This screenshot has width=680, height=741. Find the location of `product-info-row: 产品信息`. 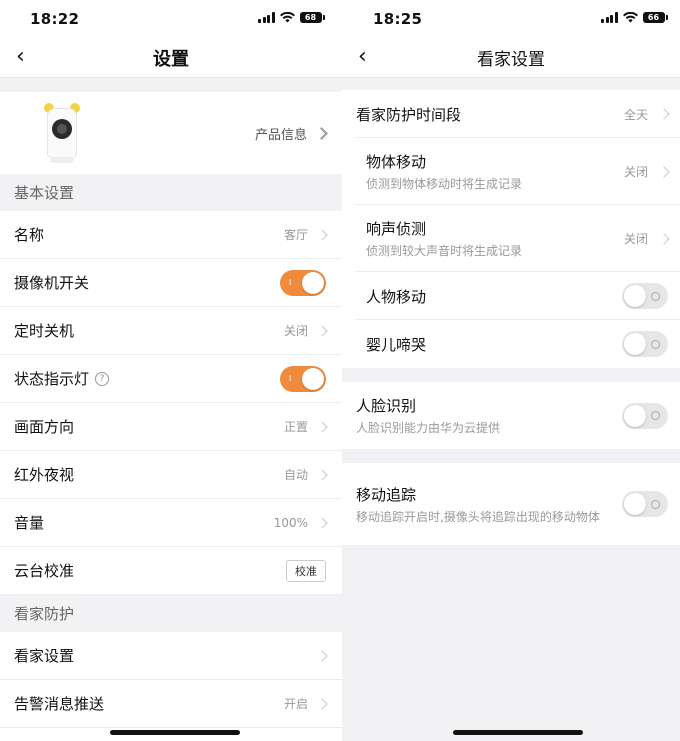

product-info-row: 产品信息 is located at coordinates (171, 133).